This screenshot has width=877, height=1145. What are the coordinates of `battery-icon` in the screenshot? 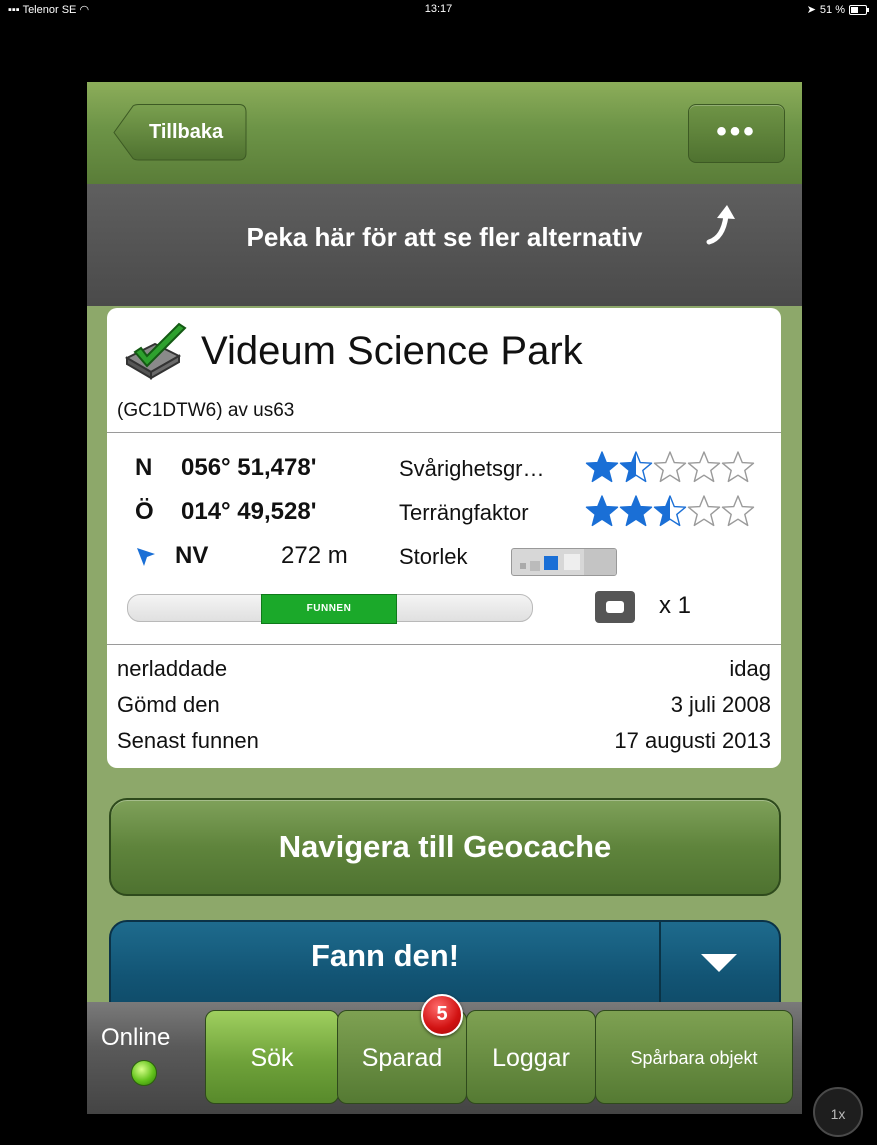 It's located at (859, 9).